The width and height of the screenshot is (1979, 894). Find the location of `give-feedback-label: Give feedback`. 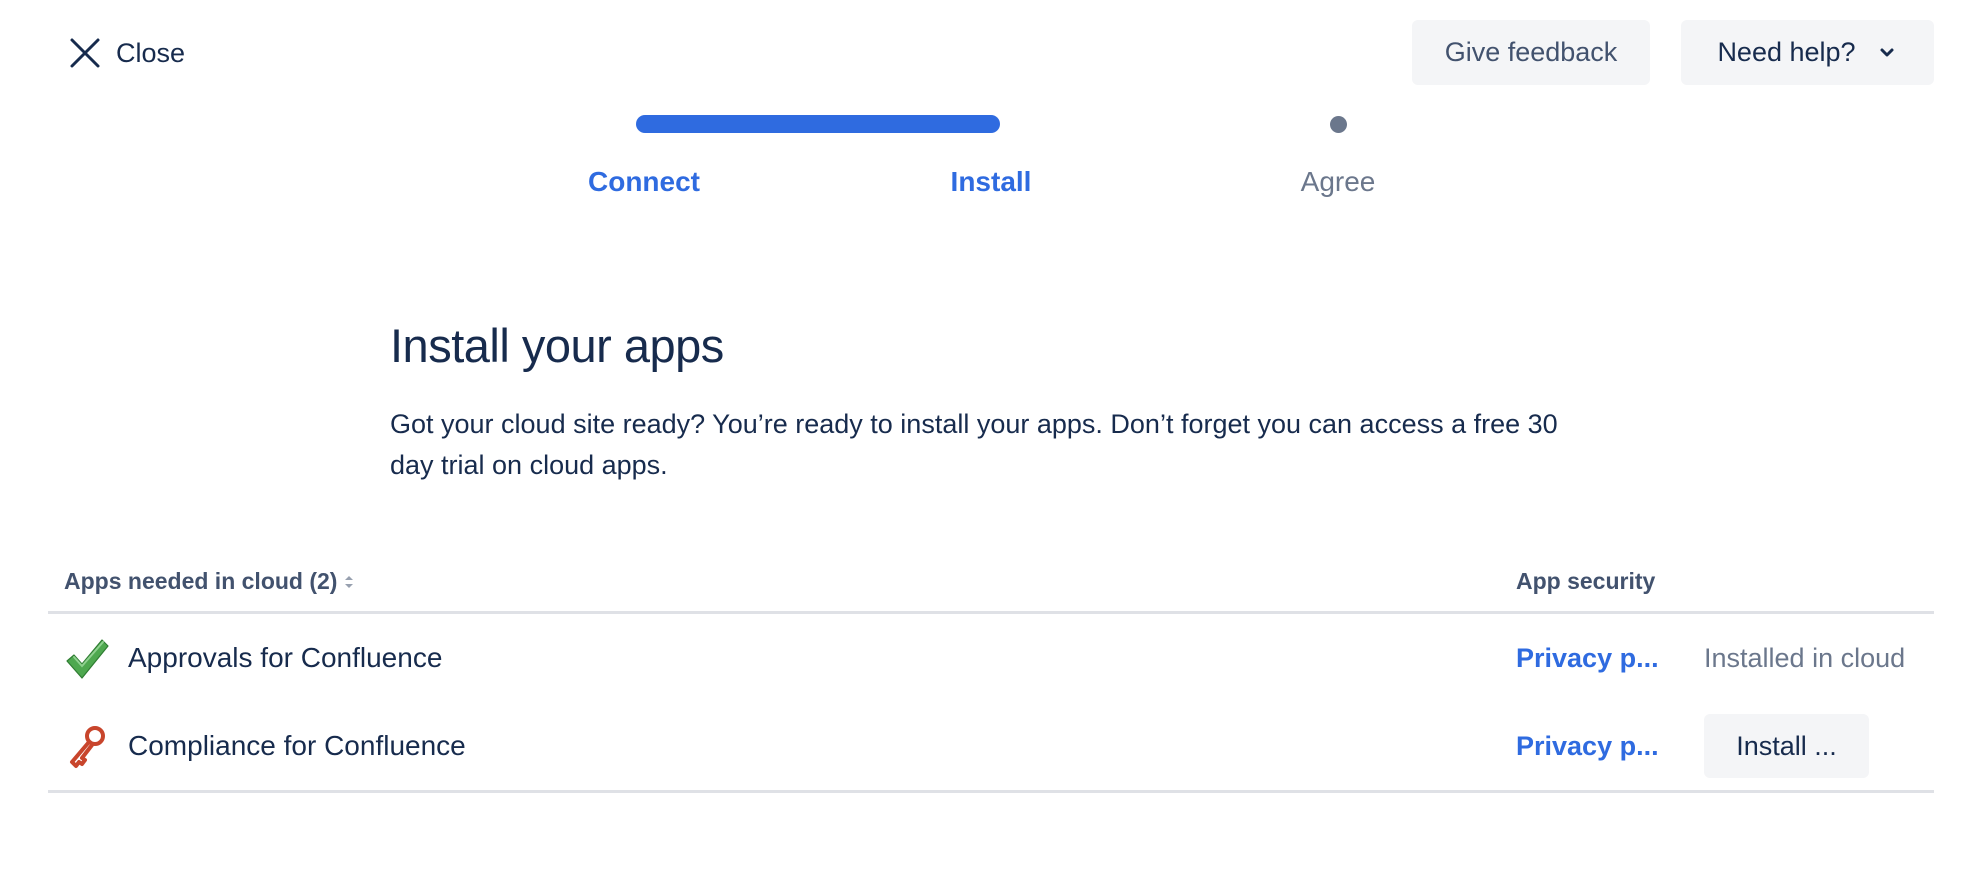

give-feedback-label: Give feedback is located at coordinates (1531, 52).